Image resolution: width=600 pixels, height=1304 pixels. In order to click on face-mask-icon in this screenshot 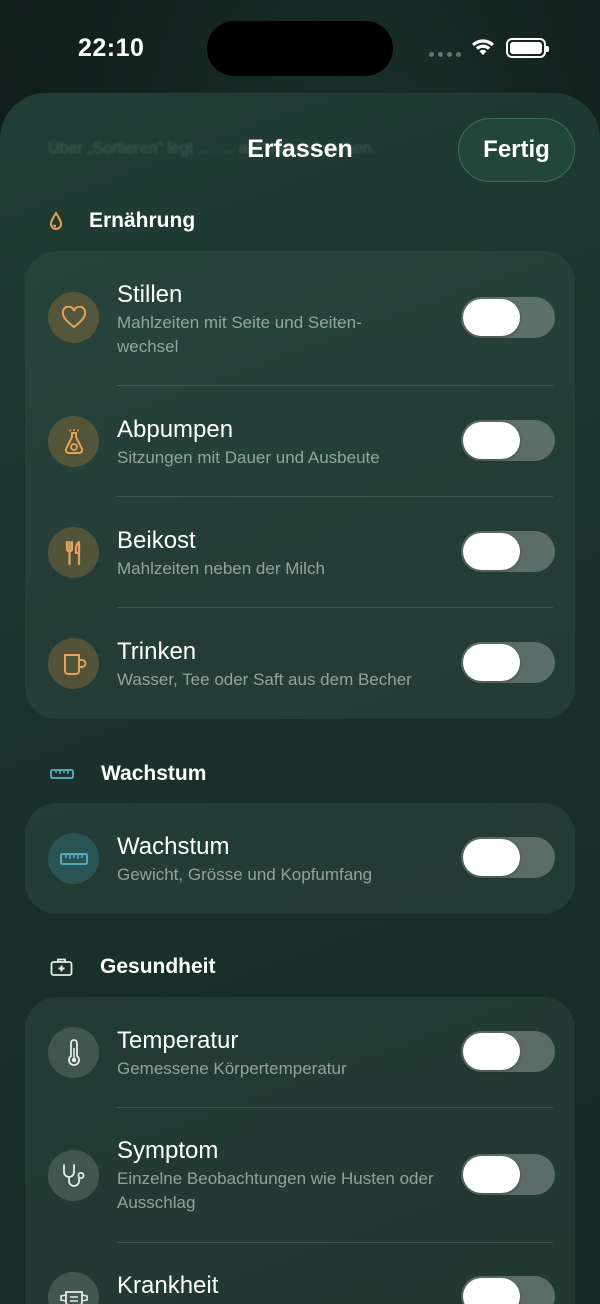, I will do `click(73, 1288)`.